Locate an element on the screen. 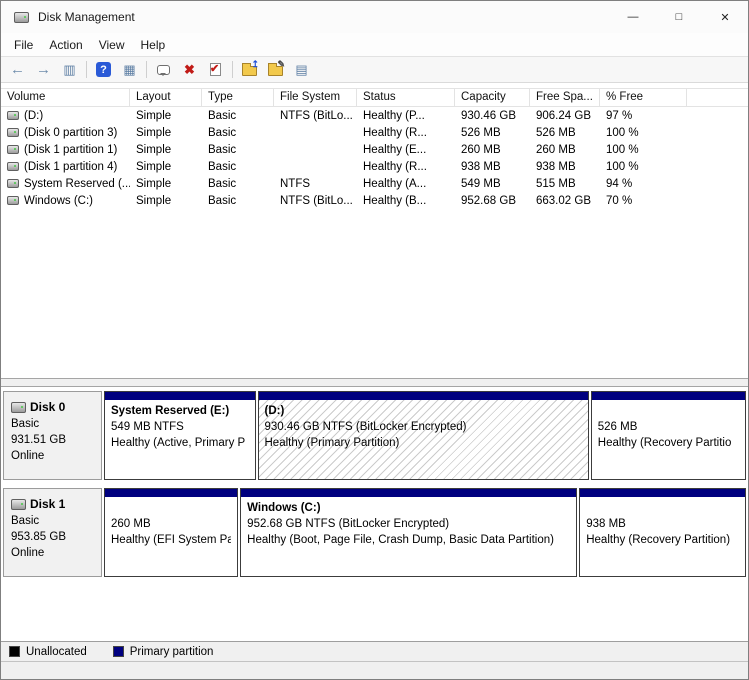  forward-button: → is located at coordinates (43, 69).